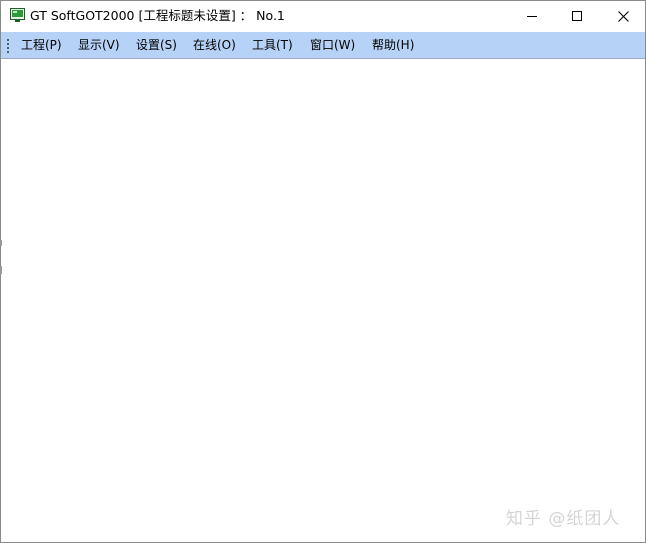  I want to click on watermark-text: 知乎 @纸团人, so click(563, 519).